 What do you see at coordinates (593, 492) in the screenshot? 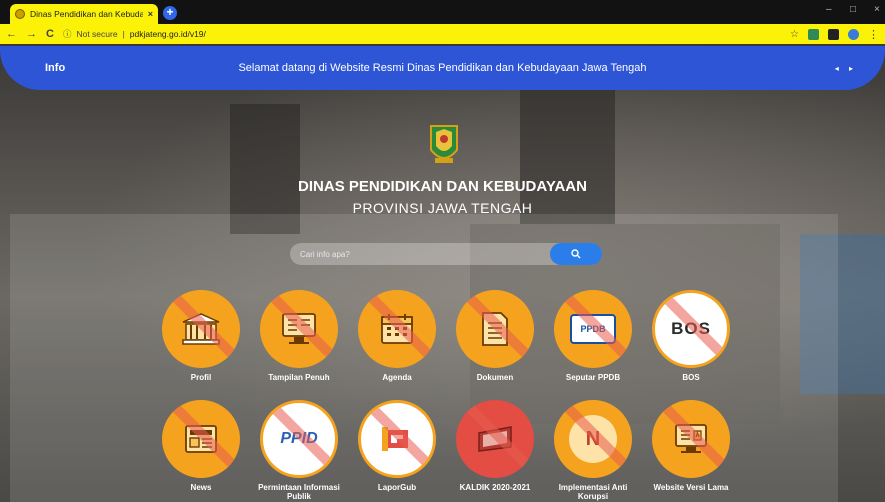
I see `menu-label: Implementasi Anti Korupsi` at bounding box center [593, 492].